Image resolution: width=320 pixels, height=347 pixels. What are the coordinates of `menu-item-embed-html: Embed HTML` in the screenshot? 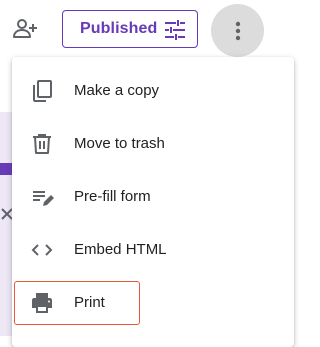 It's located at (153, 249).